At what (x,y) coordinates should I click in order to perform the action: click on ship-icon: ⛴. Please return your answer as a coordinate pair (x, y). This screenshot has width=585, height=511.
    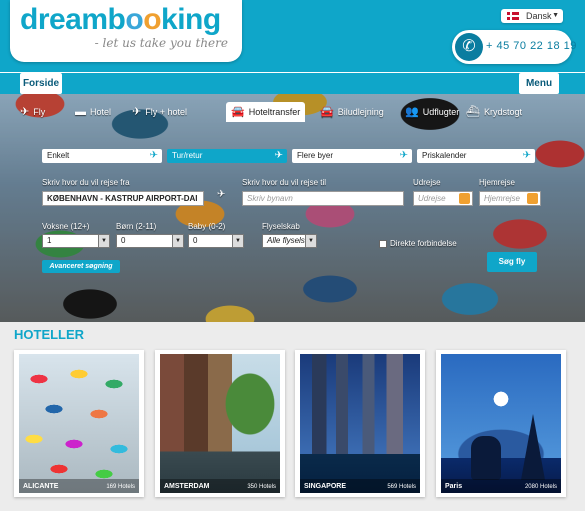
    Looking at the image, I should click on (473, 112).